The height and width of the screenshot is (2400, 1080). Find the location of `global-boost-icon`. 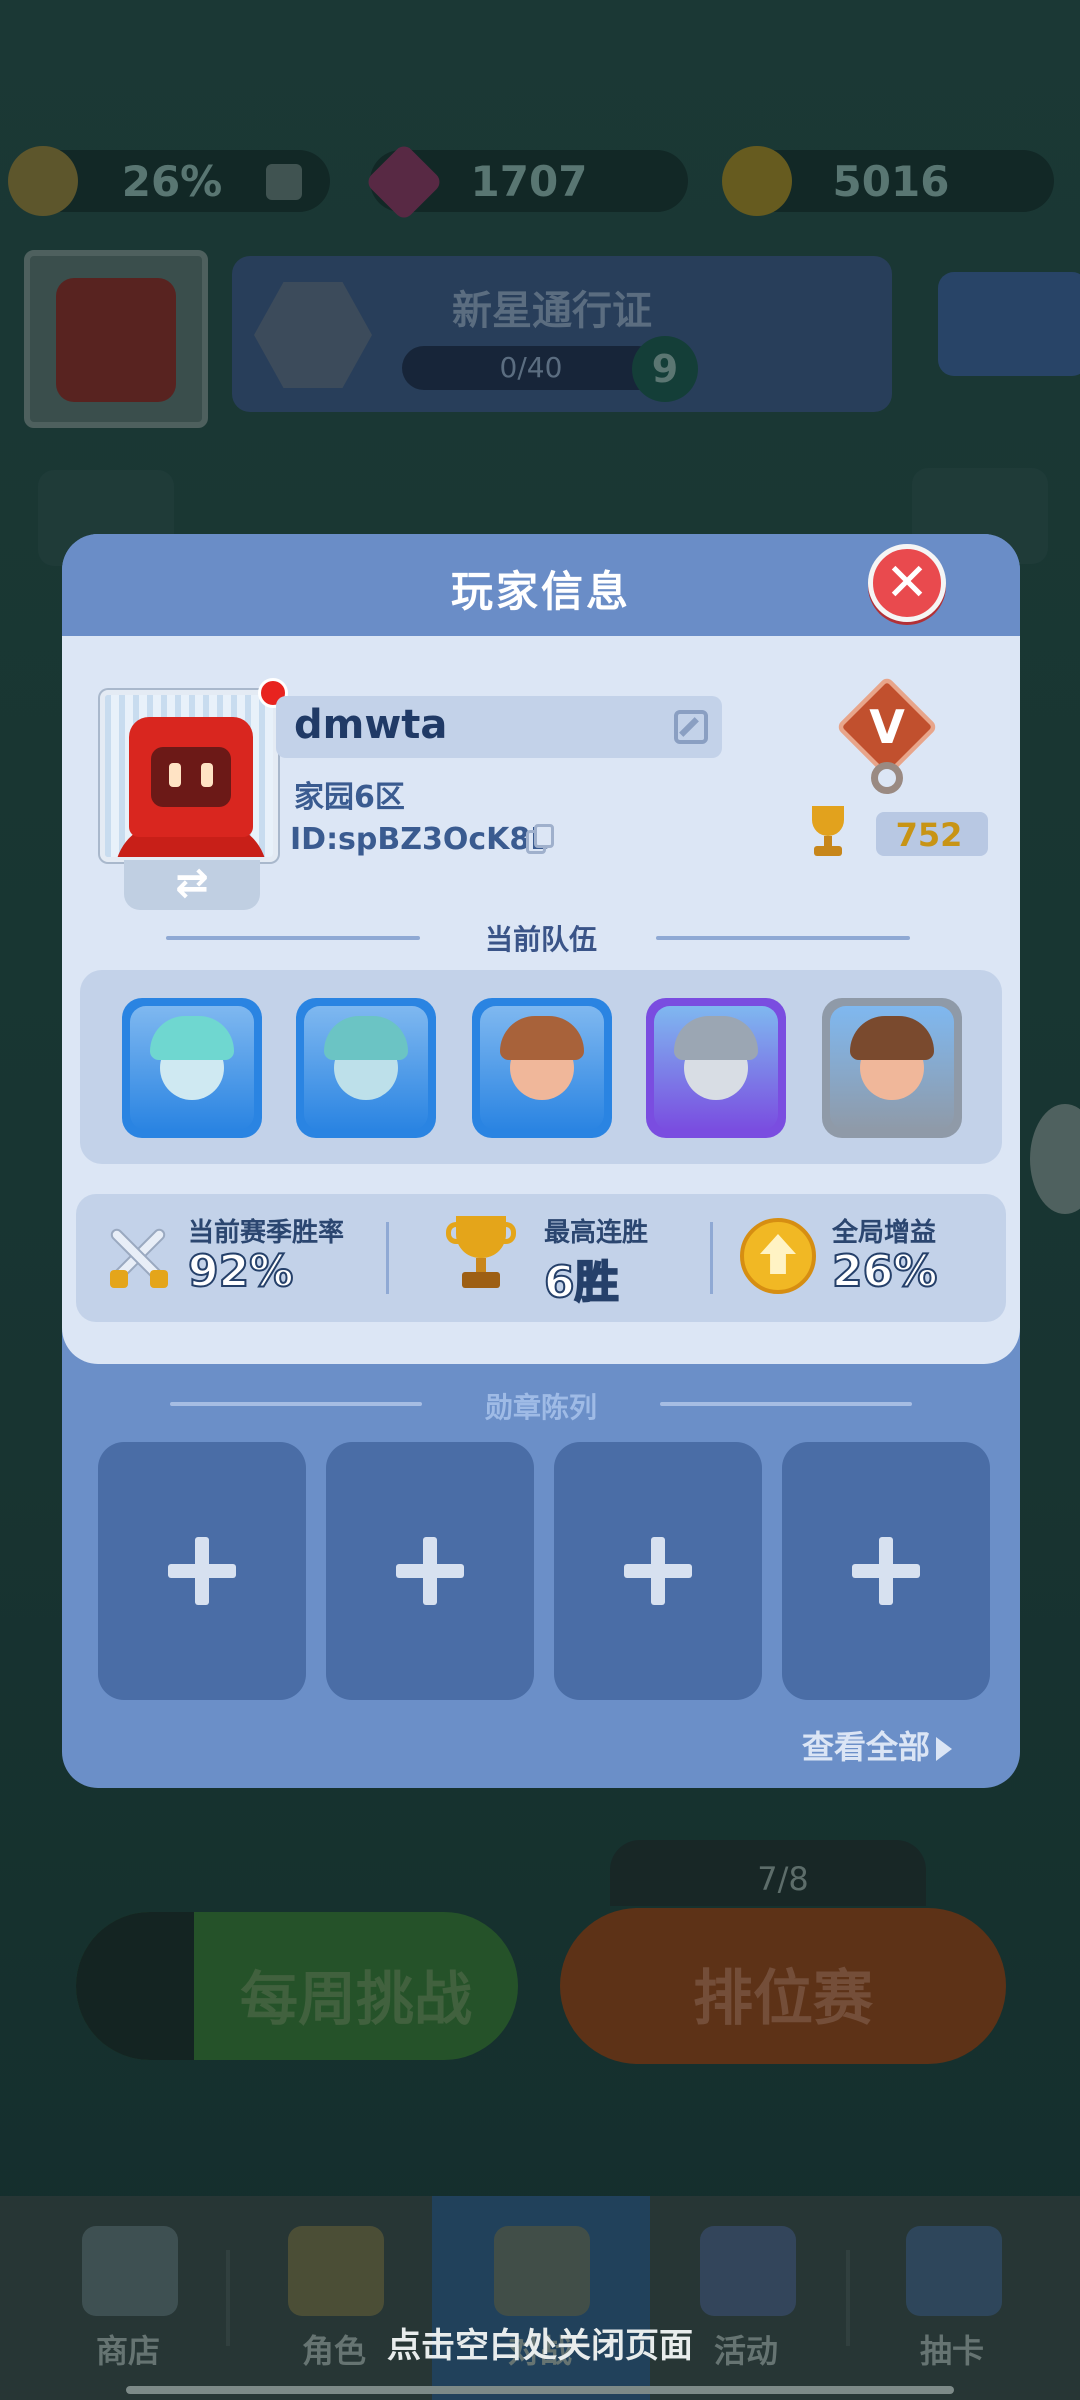

global-boost-icon is located at coordinates (778, 1256).